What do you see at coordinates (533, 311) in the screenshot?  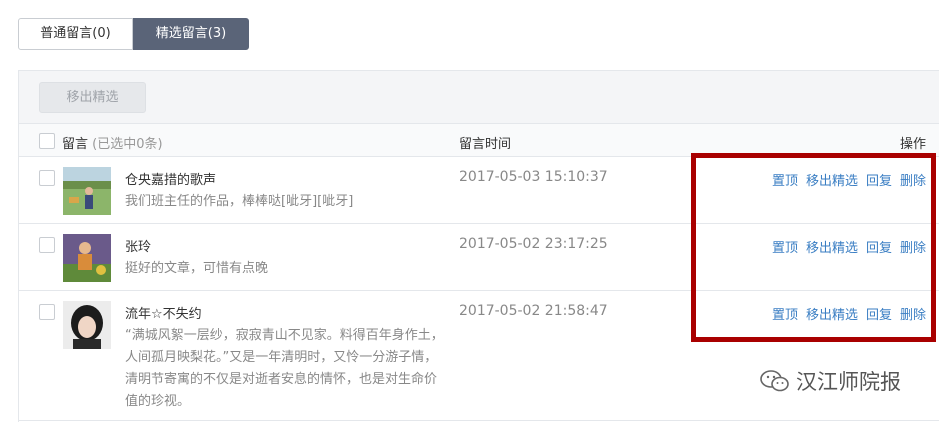 I see `row-time: 2017-05-02 21:58:47` at bounding box center [533, 311].